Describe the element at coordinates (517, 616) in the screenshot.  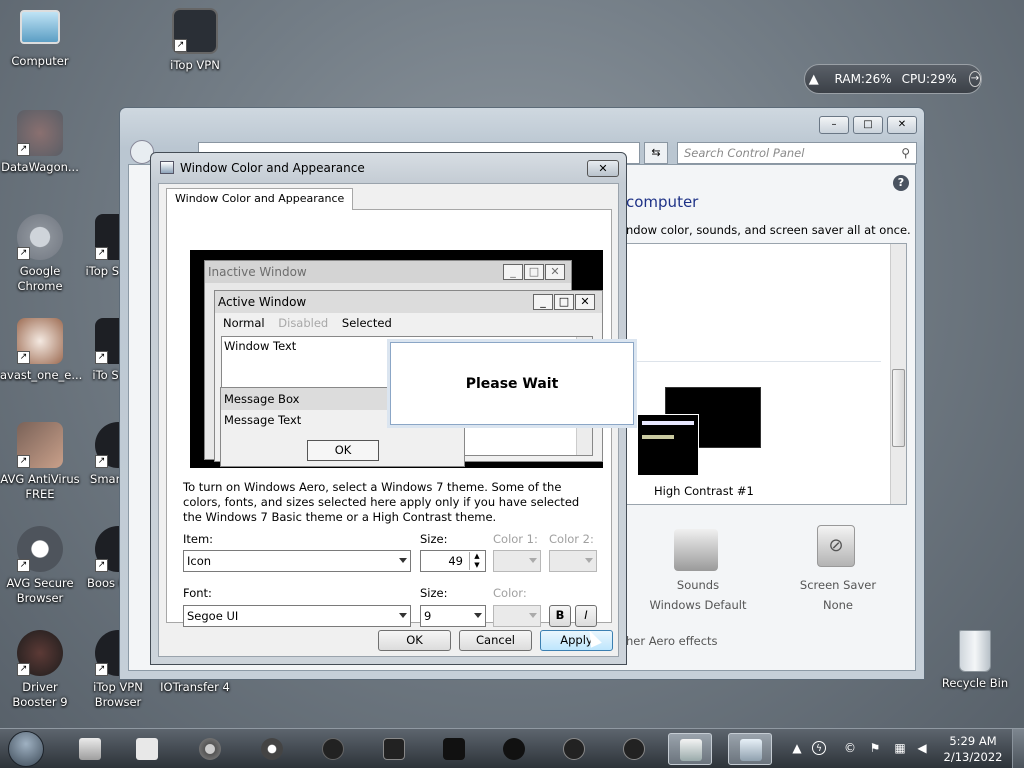
I see `font-color-select` at that location.